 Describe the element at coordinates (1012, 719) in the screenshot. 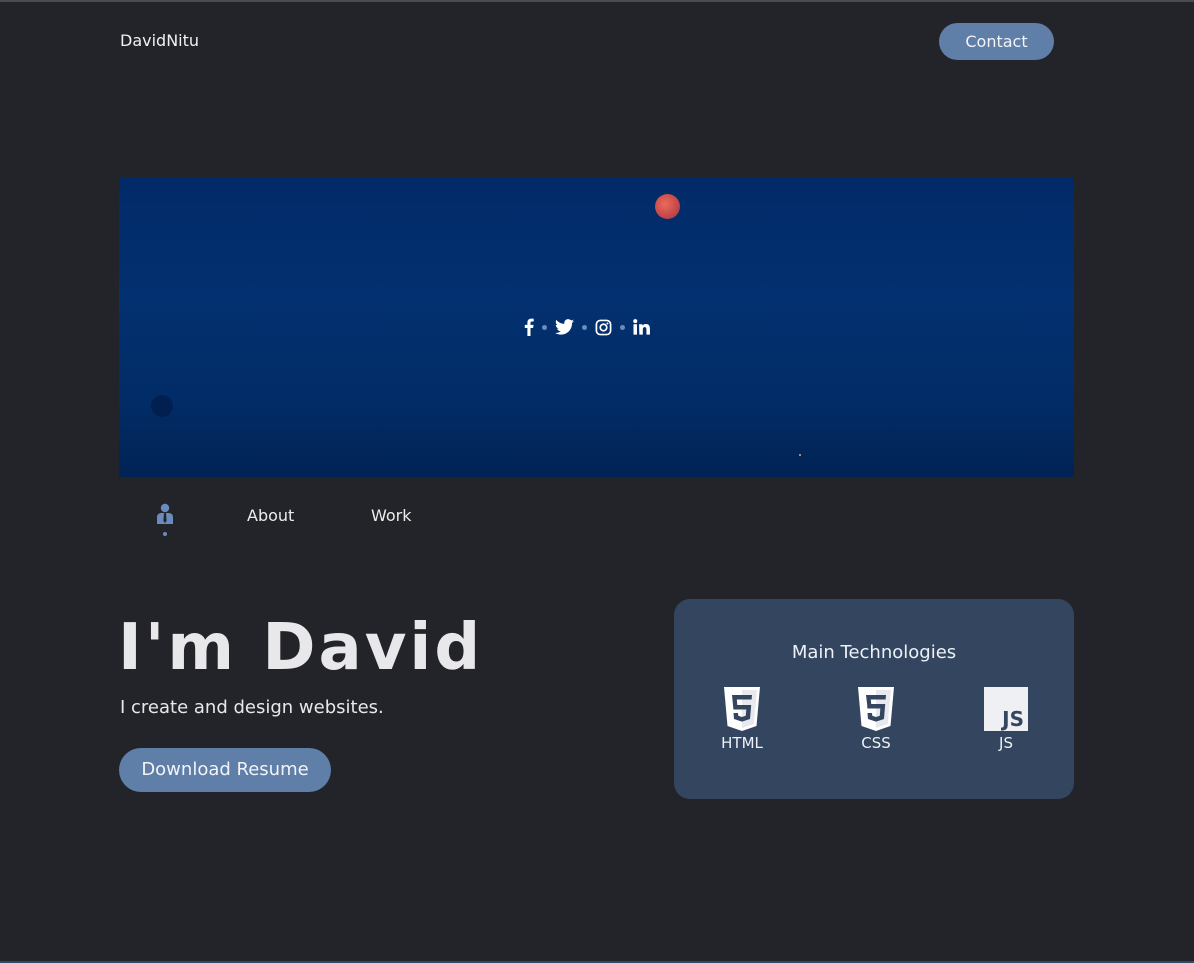

I see `svg-text: JS` at that location.